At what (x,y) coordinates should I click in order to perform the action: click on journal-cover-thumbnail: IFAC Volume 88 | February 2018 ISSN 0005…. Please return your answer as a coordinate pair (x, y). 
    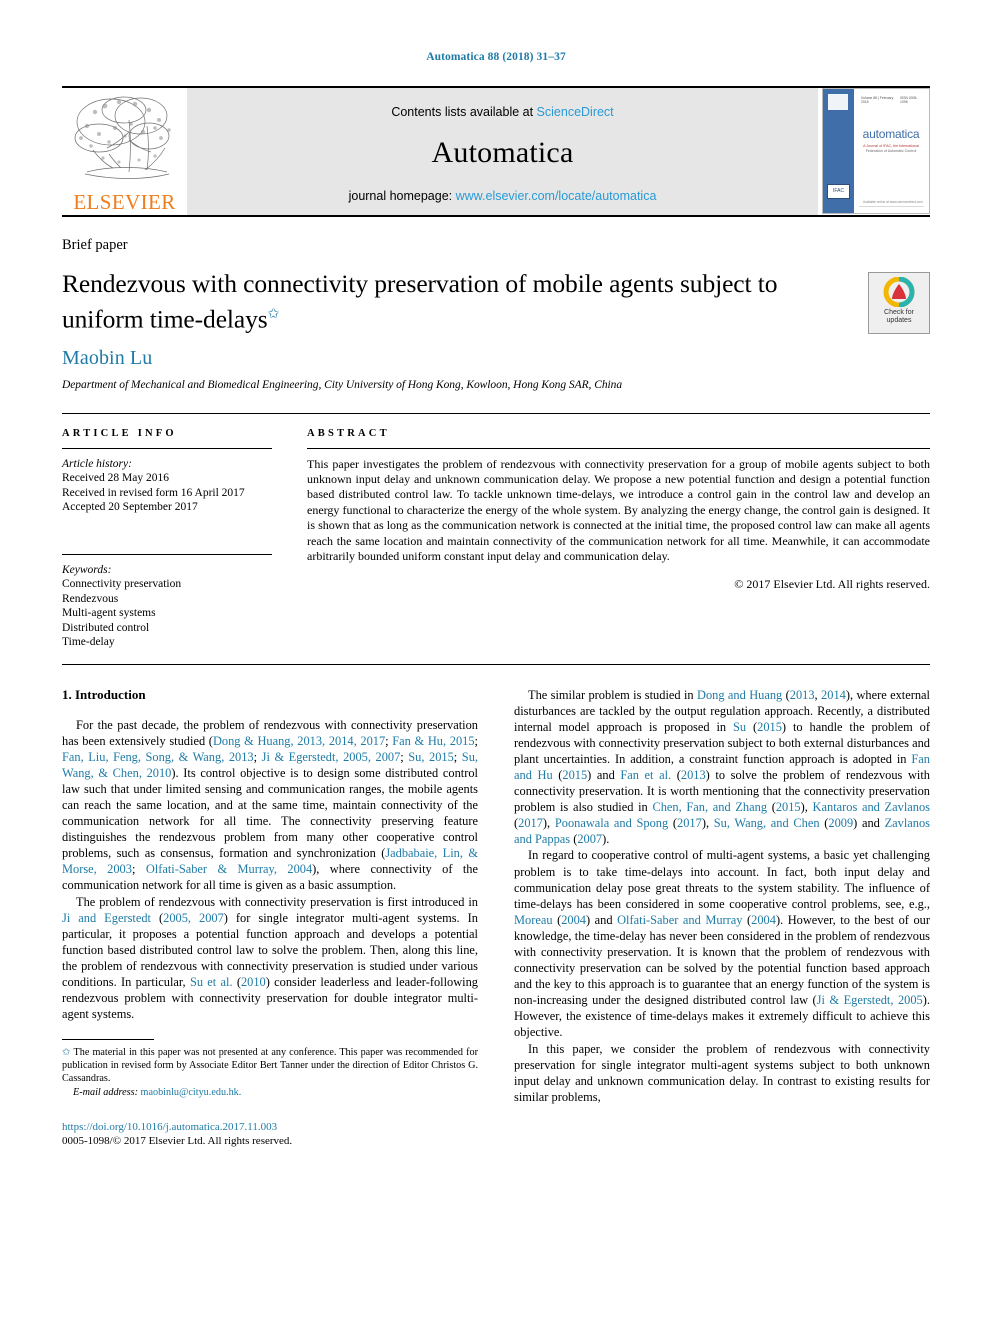
    Looking at the image, I should click on (876, 151).